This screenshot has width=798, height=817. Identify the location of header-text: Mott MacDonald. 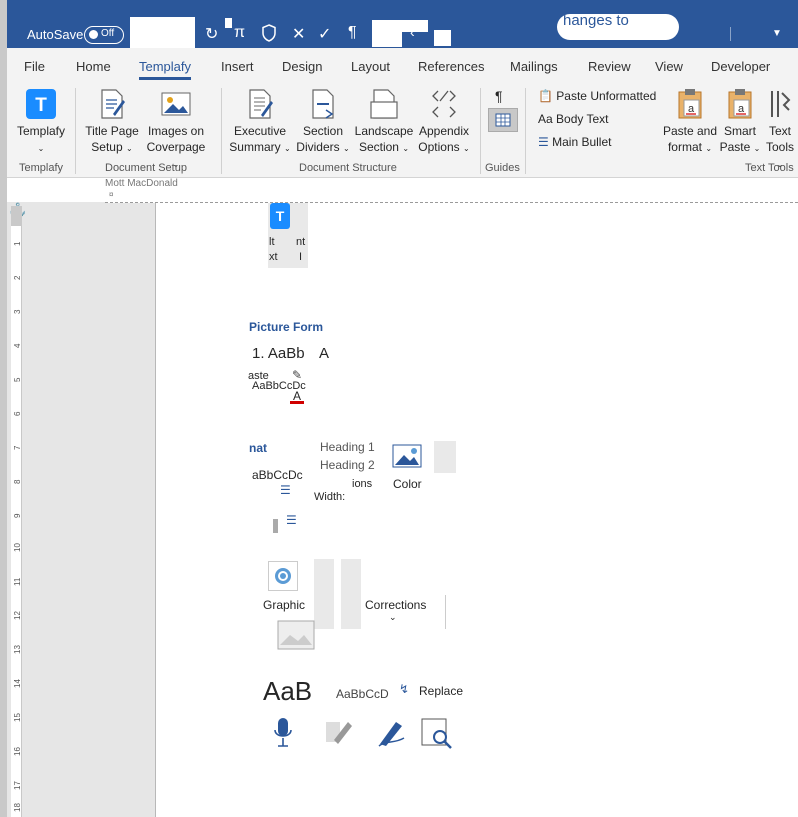
(141, 183).